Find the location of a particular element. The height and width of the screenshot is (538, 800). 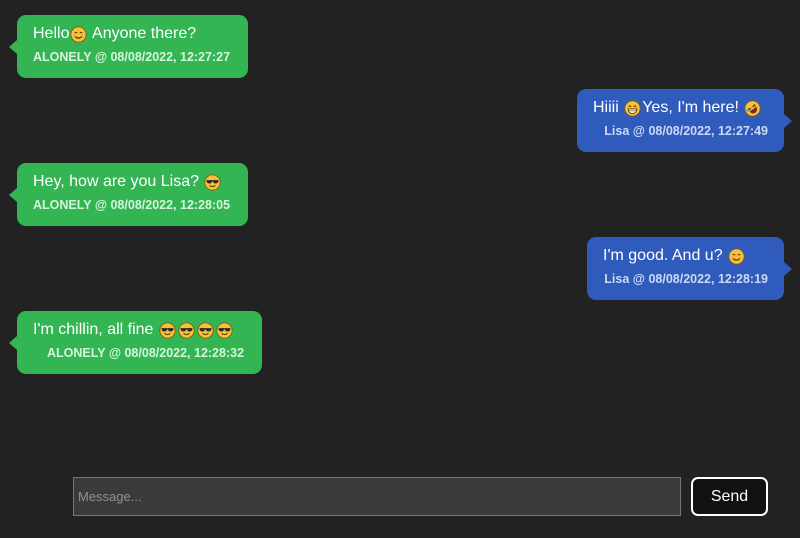

message-meta: ALONELY @ 08/08/2022, 12:28:32 is located at coordinates (146, 353).